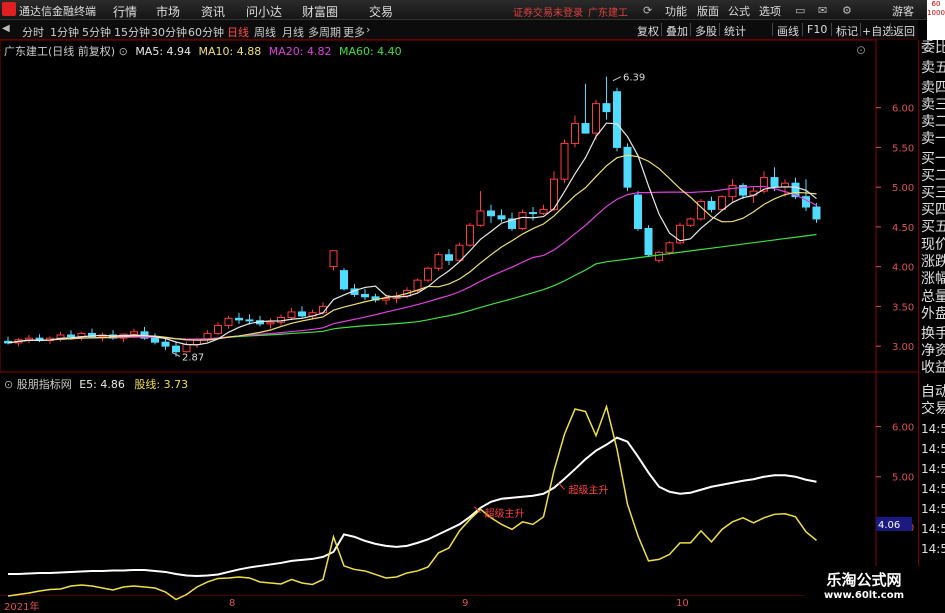 This screenshot has width=945, height=613. What do you see at coordinates (877, 31) in the screenshot?
I see `add-watchlist-button: +自选` at bounding box center [877, 31].